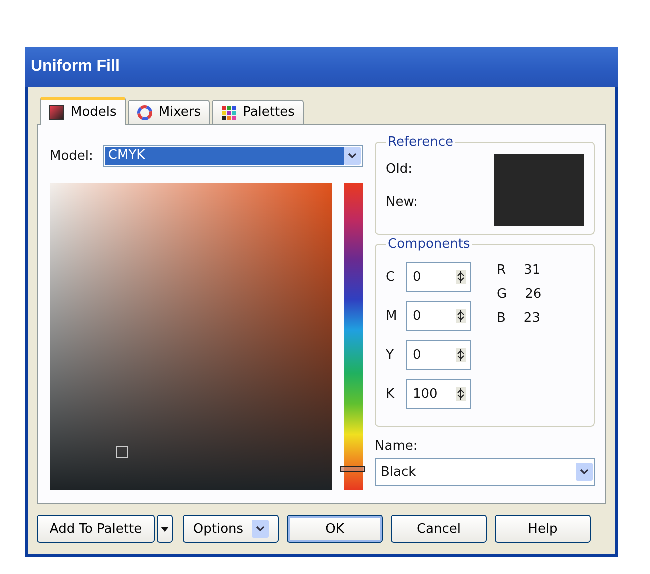 This screenshot has width=650, height=574. I want to click on palette-grid-icon, so click(229, 112).